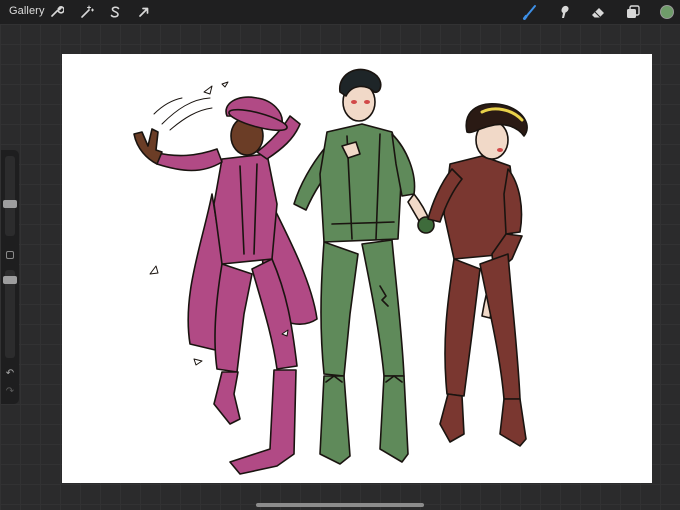 The image size is (680, 510). I want to click on layers-icon, so click(633, 12).